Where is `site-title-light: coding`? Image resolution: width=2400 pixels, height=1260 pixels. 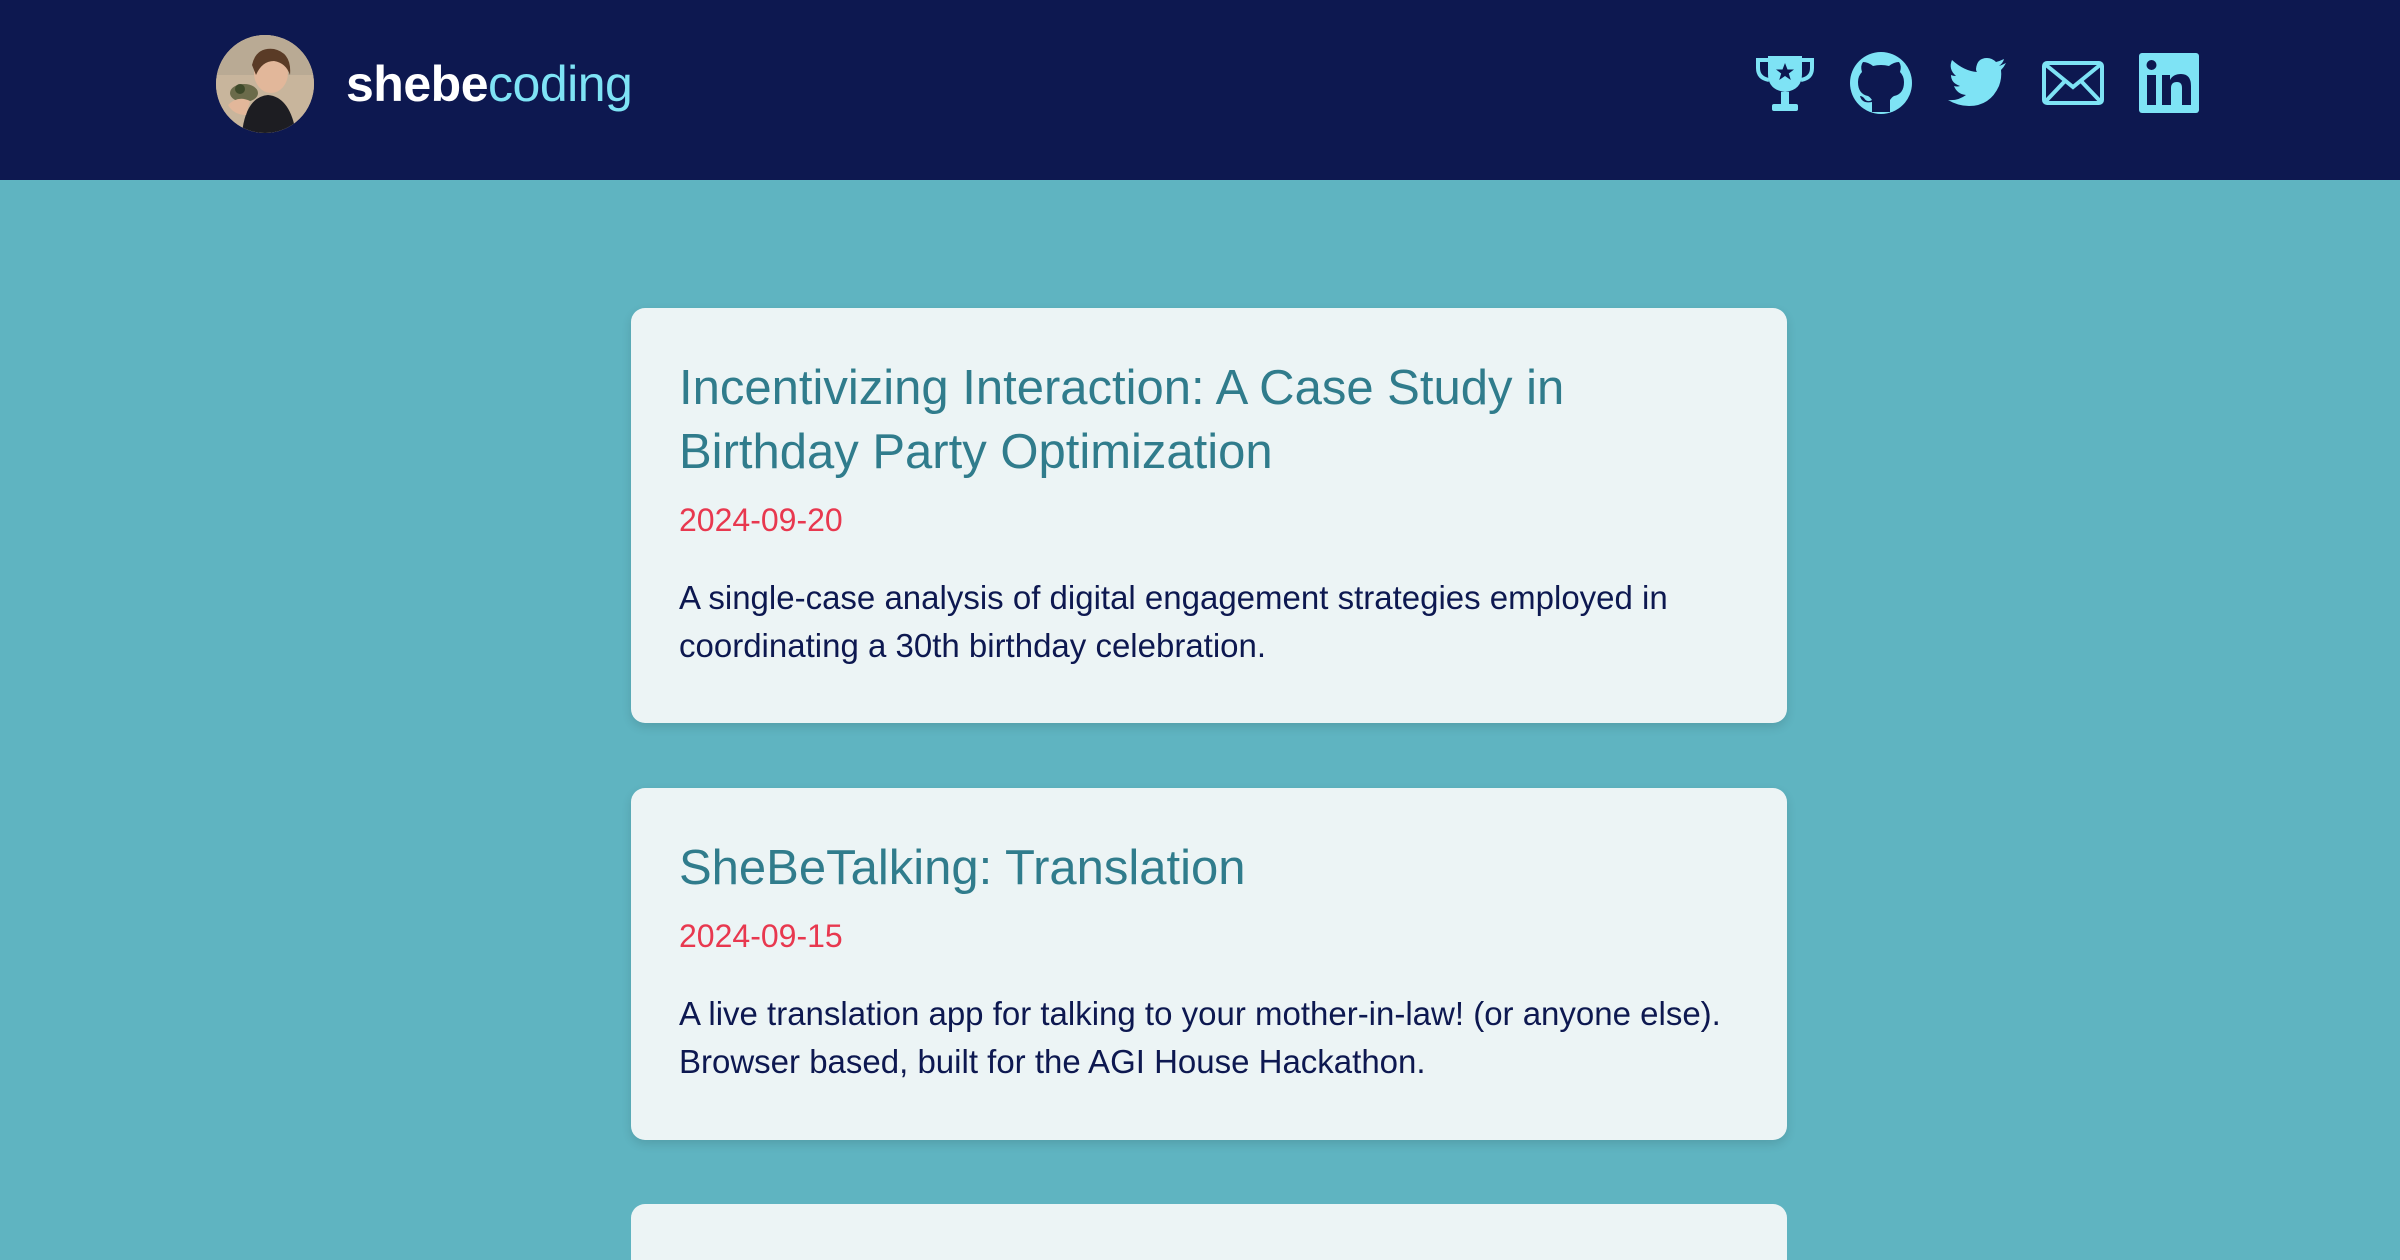 site-title-light: coding is located at coordinates (560, 84).